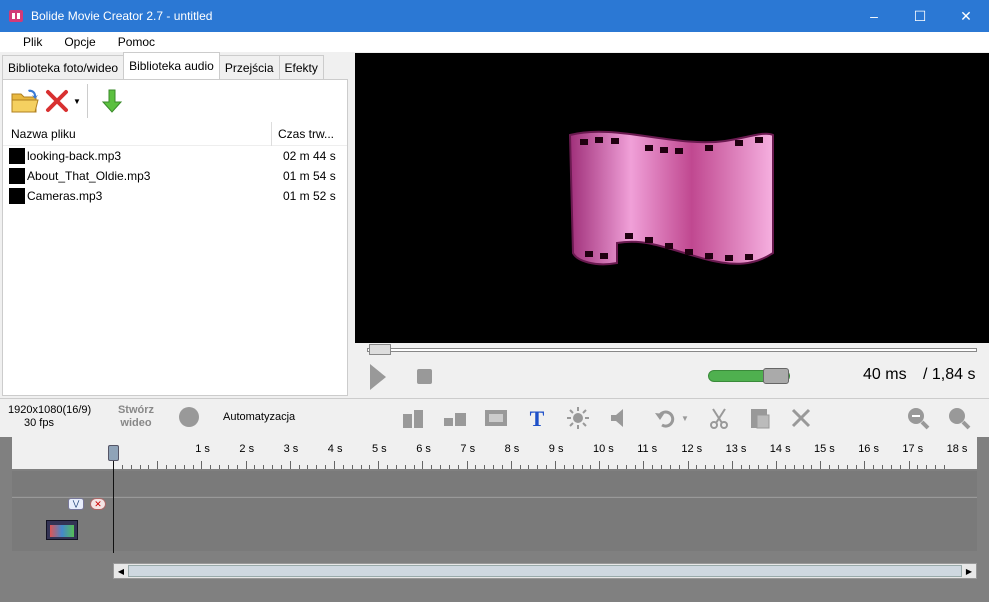  I want to click on stop-button, so click(424, 376).